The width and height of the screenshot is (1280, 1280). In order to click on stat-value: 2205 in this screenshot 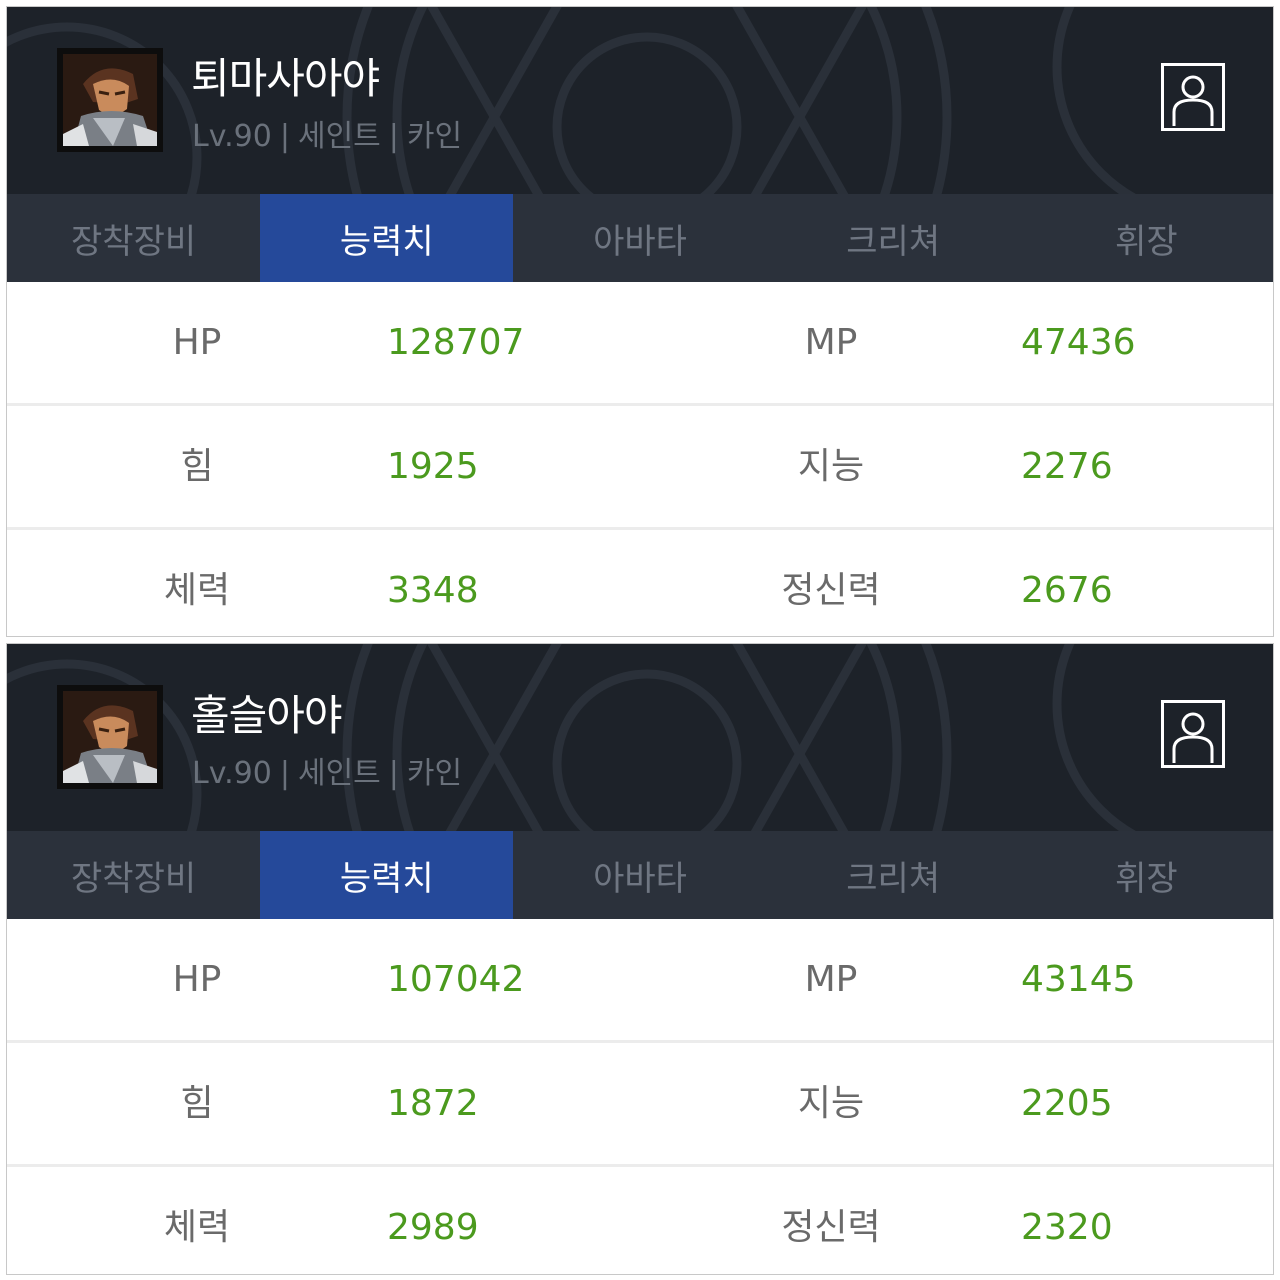, I will do `click(1067, 1103)`.